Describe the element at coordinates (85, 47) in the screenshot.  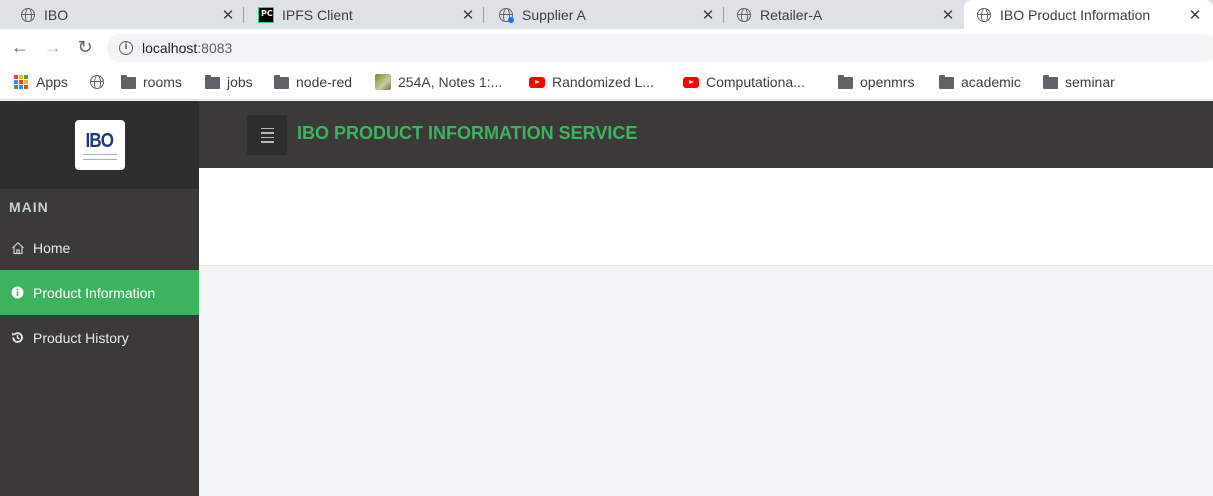
I see `reload-icon: ↻` at that location.